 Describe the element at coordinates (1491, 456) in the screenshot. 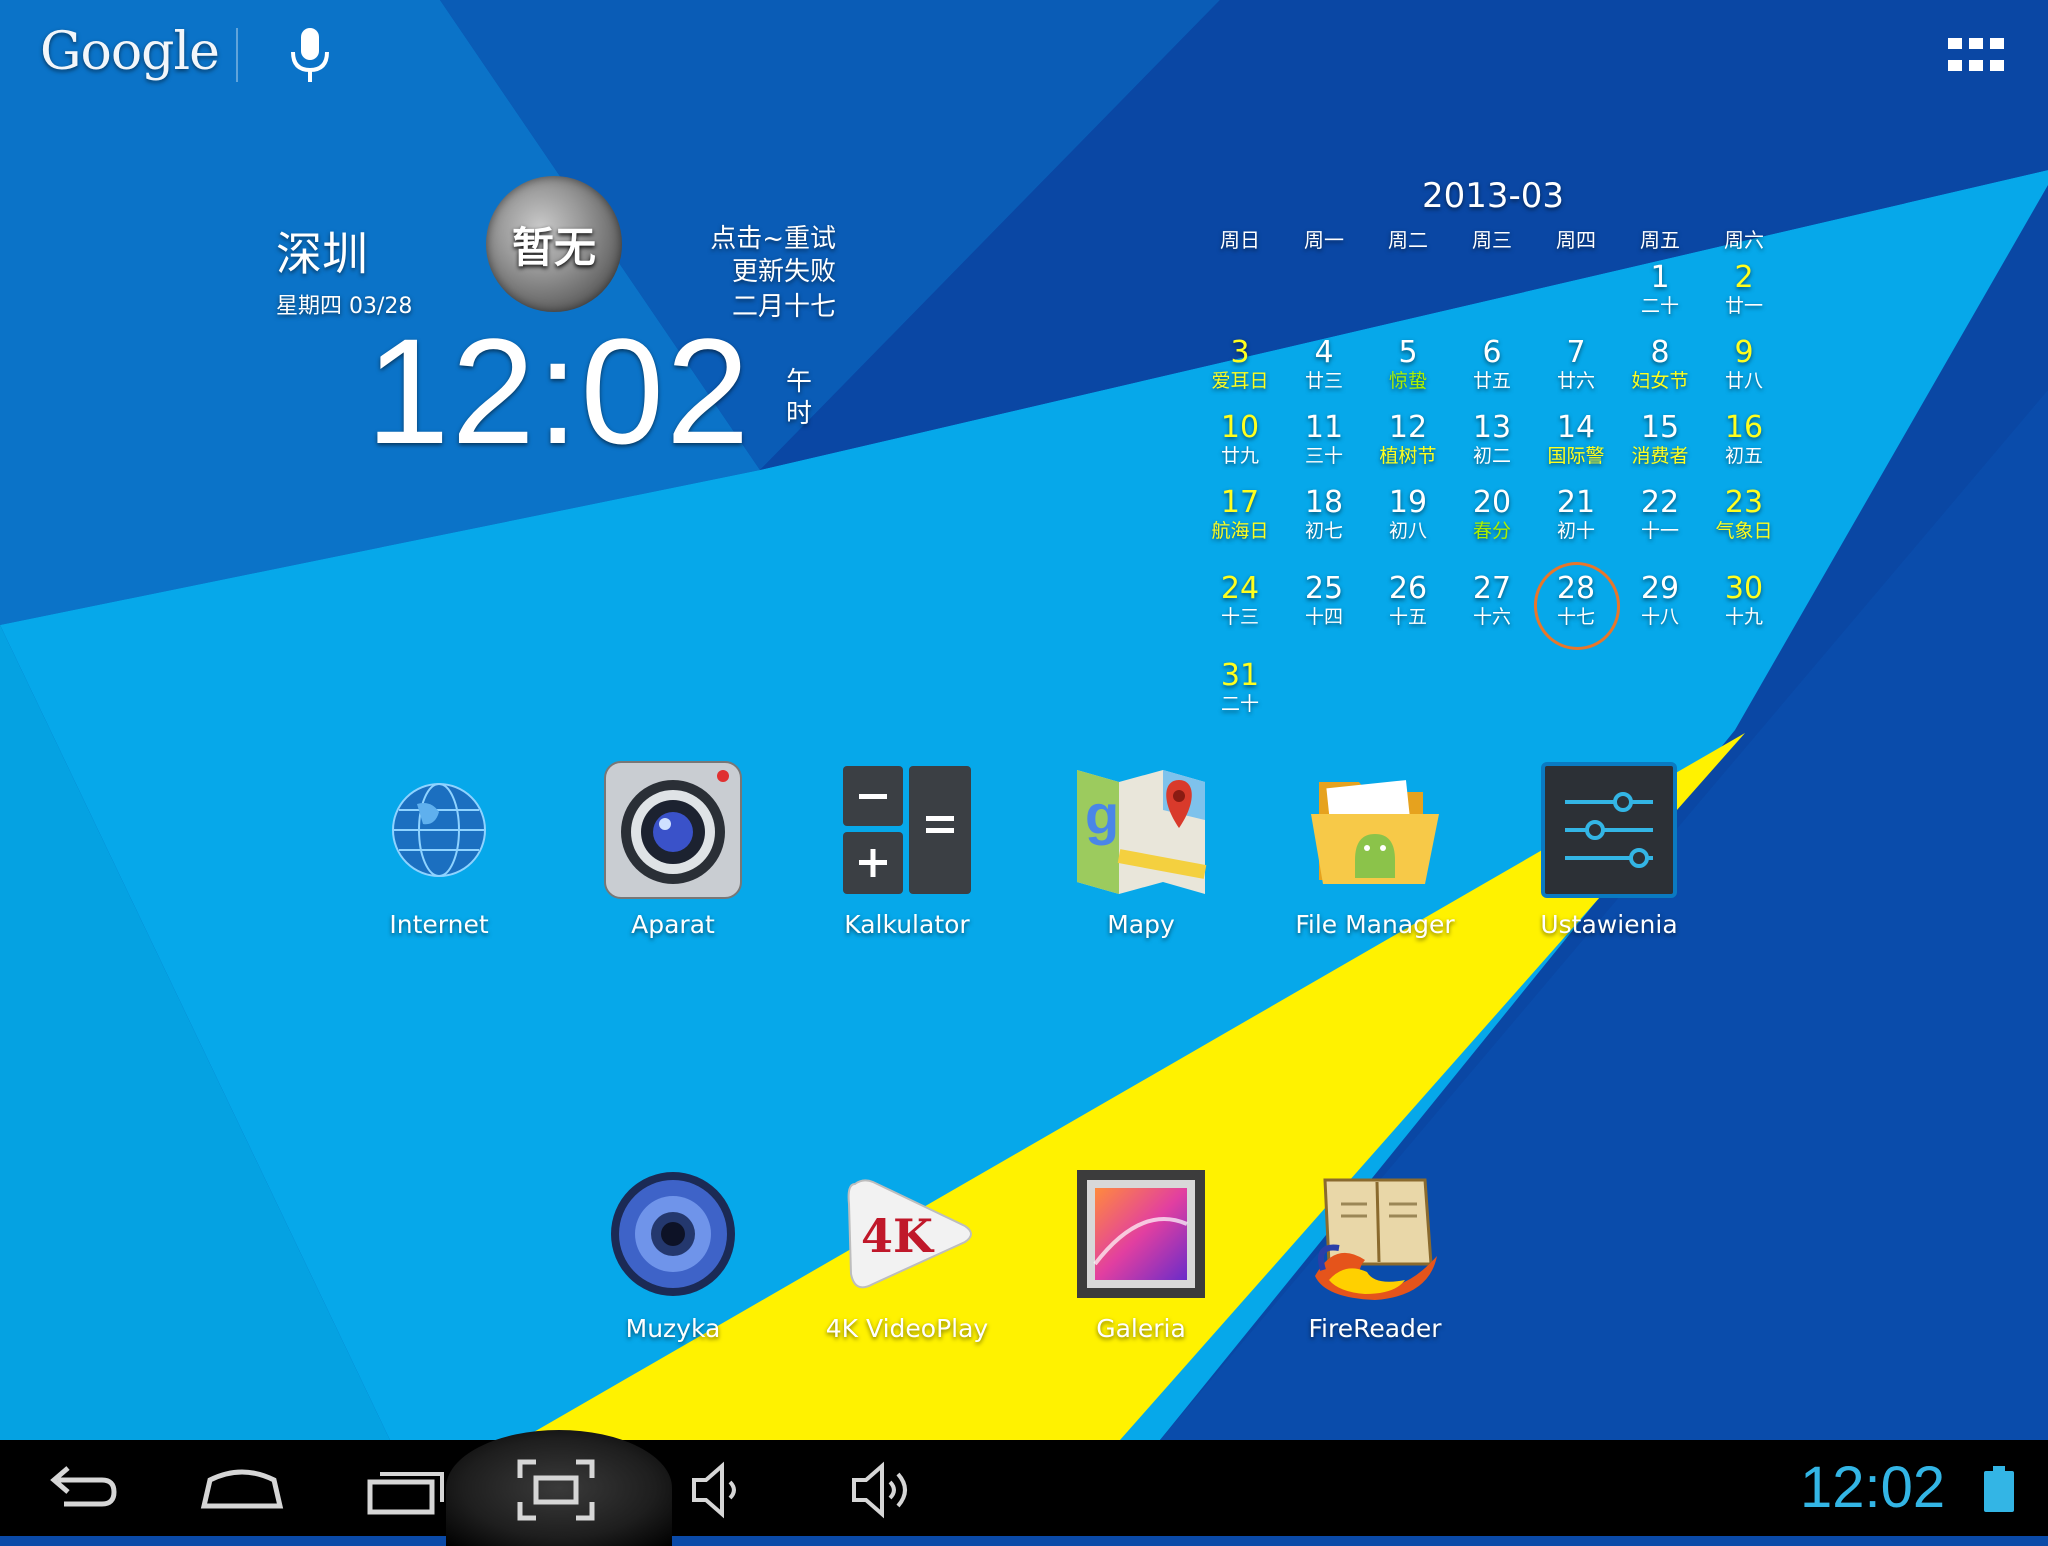

I see `calendar-lunar-label: 初二` at that location.